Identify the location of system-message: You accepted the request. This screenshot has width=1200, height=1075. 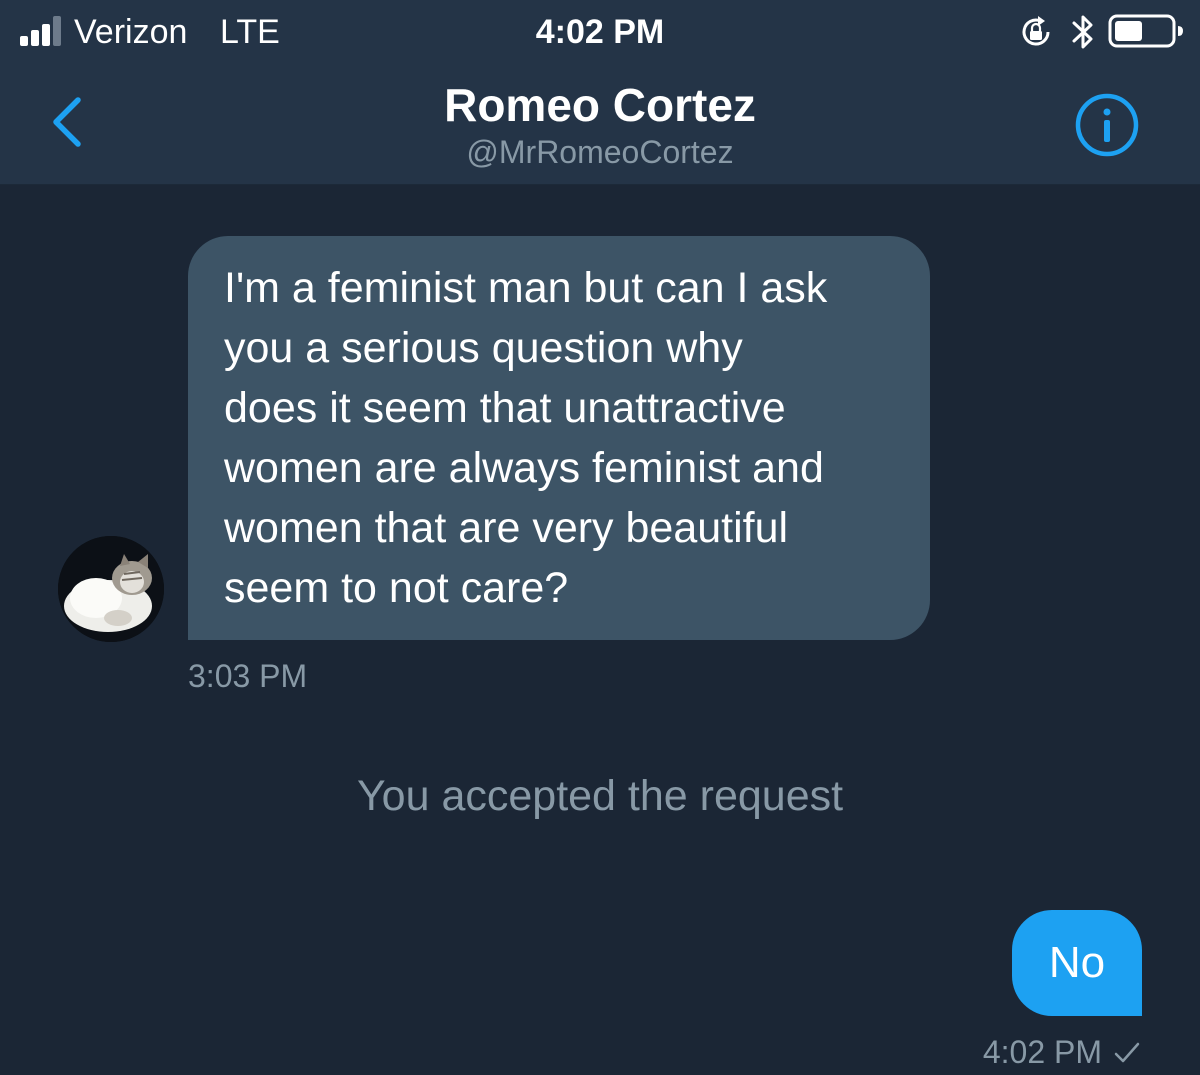
(600, 796).